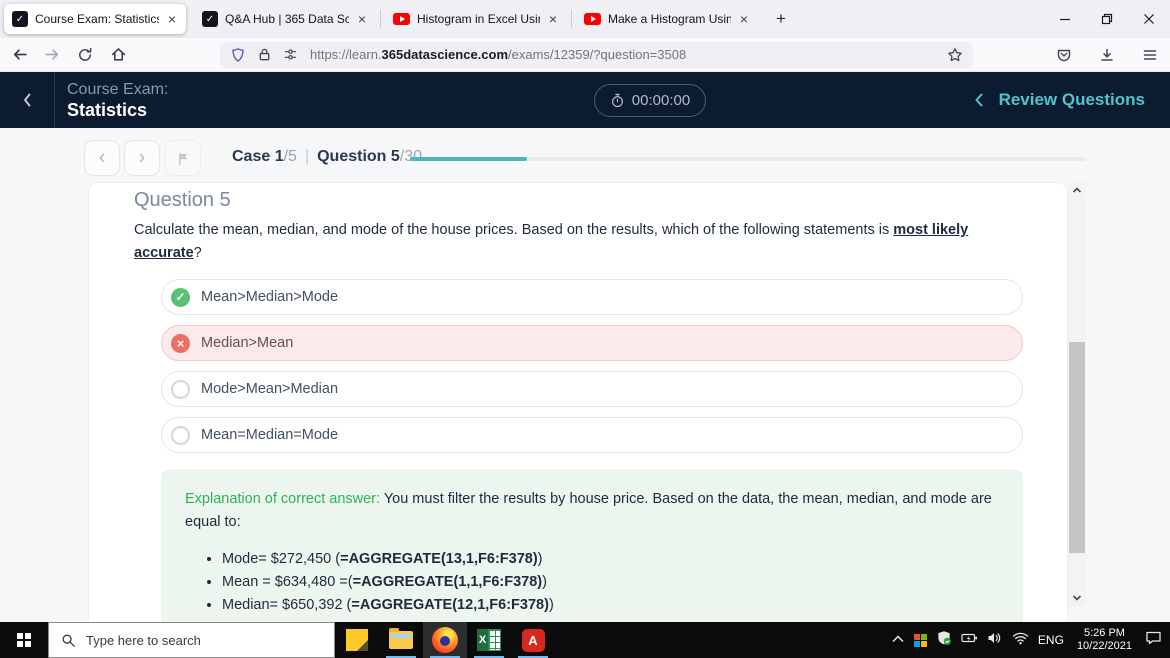 Image resolution: width=1170 pixels, height=658 pixels. What do you see at coordinates (920, 640) in the screenshot?
I see `app-grid-icon` at bounding box center [920, 640].